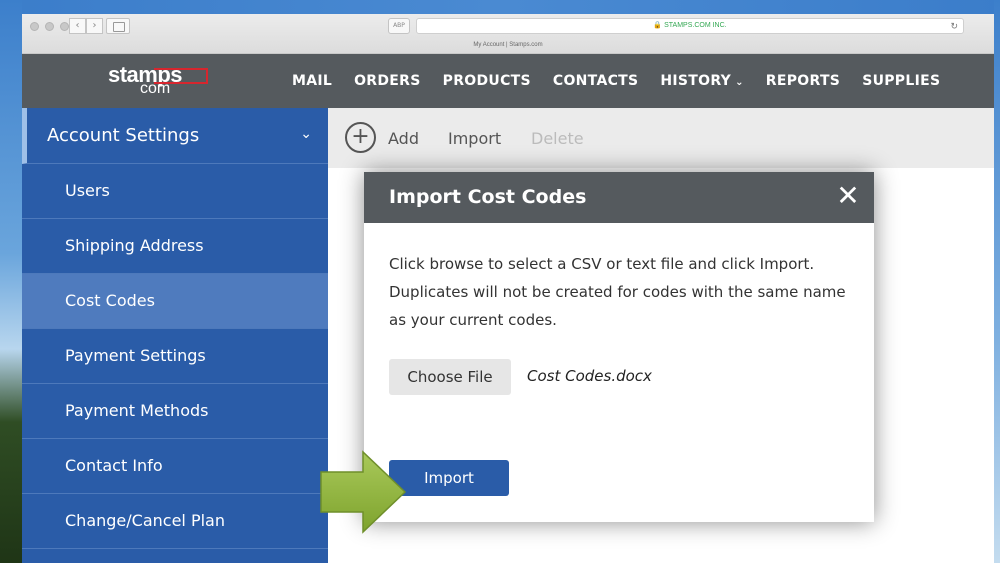  I want to click on import-button: Import, so click(449, 478).